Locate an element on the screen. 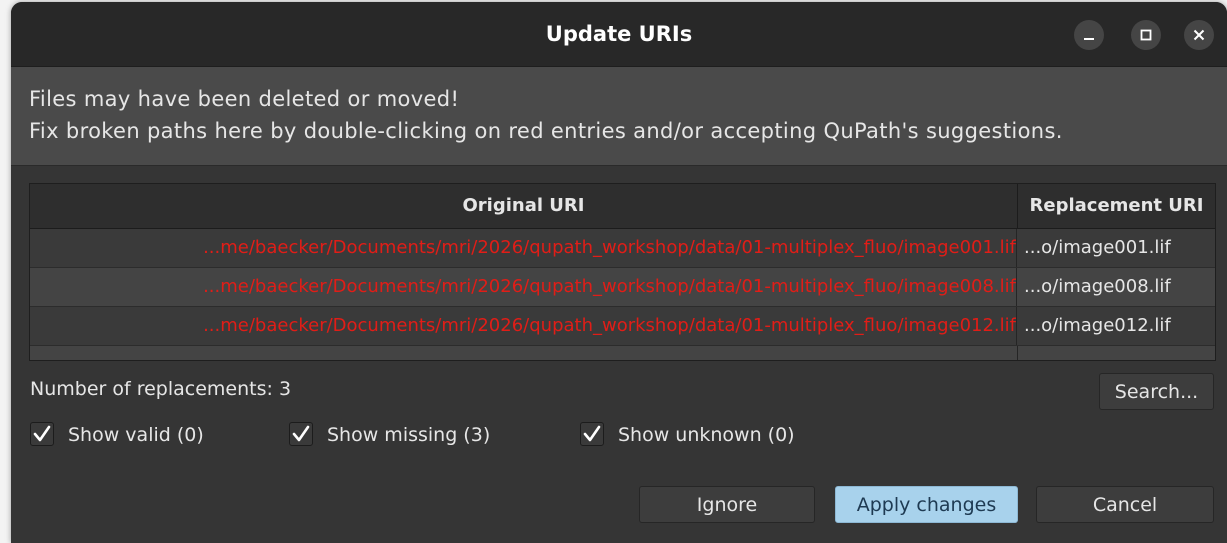 This screenshot has width=1227, height=543. show-missing-checkbox: Show missing (3) is located at coordinates (409, 435).